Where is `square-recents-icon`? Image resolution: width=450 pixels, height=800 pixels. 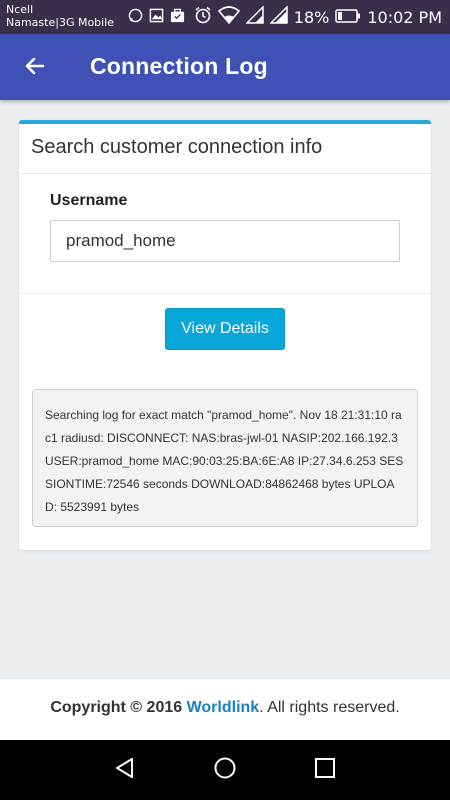 square-recents-icon is located at coordinates (325, 770).